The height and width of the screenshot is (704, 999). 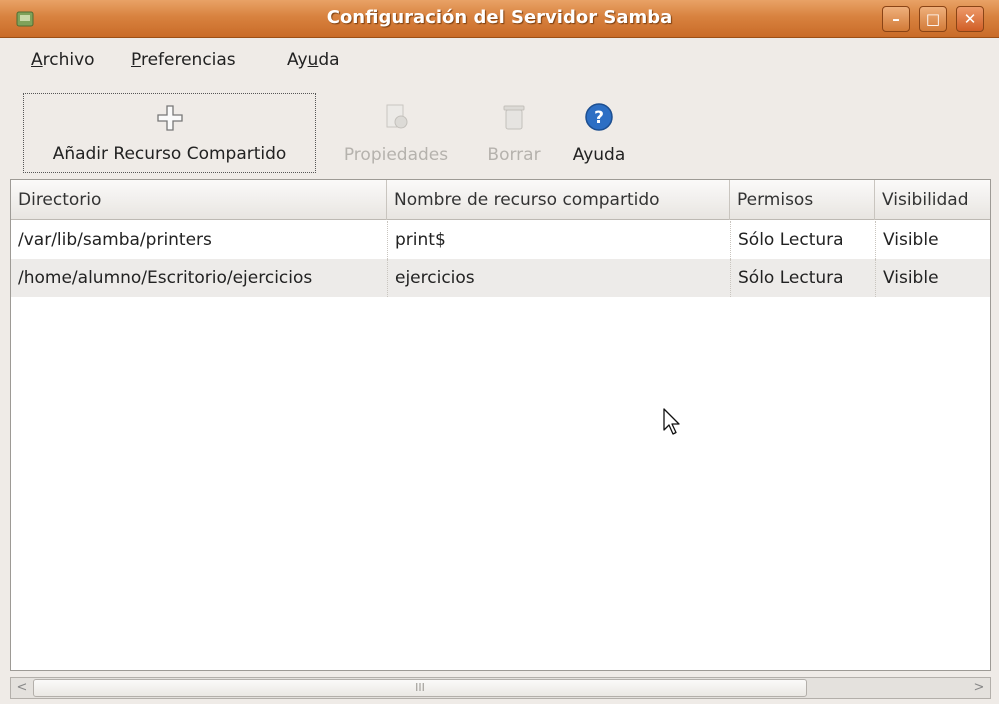 I want to click on window-title: Configuración del Servidor Samba, so click(x=499, y=17).